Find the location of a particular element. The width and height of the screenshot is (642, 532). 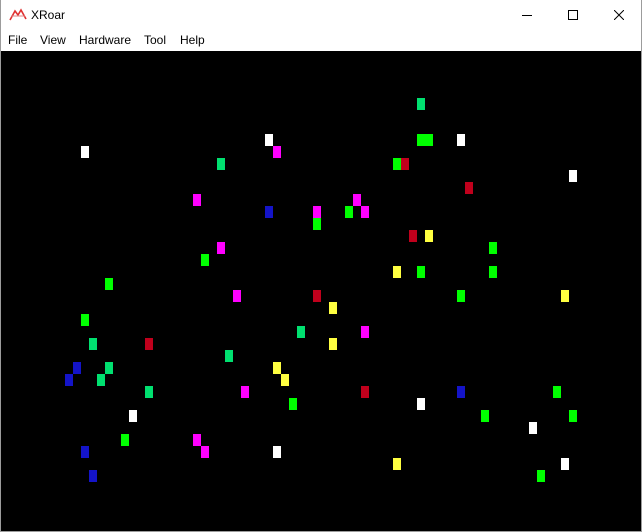

close-button is located at coordinates (619, 15).